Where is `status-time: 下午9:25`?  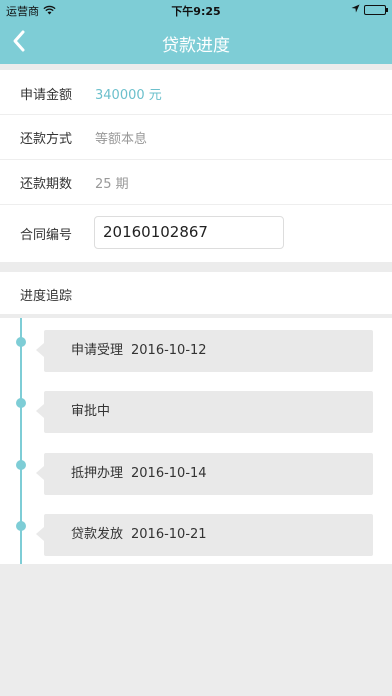
status-time: 下午9:25 is located at coordinates (196, 11).